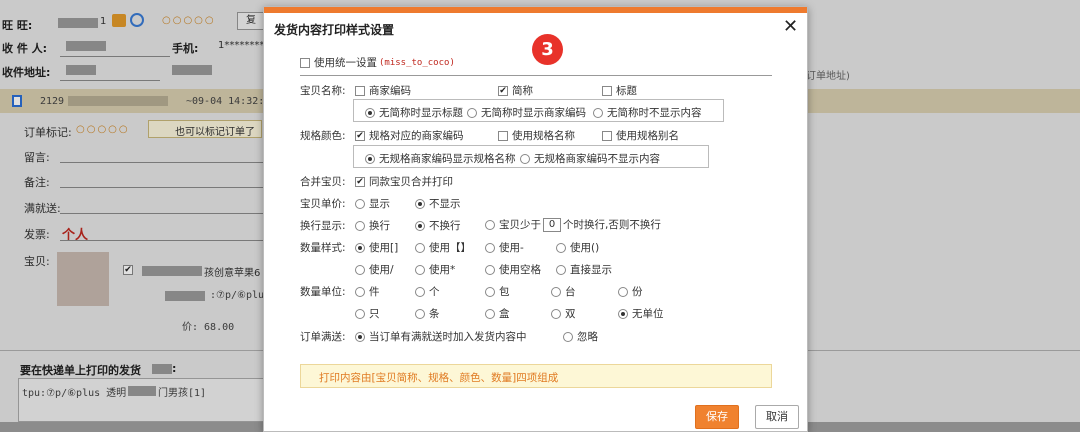 This screenshot has height=432, width=1080. Describe the element at coordinates (427, 291) in the screenshot. I see `qty-unit-ge: 个` at that location.